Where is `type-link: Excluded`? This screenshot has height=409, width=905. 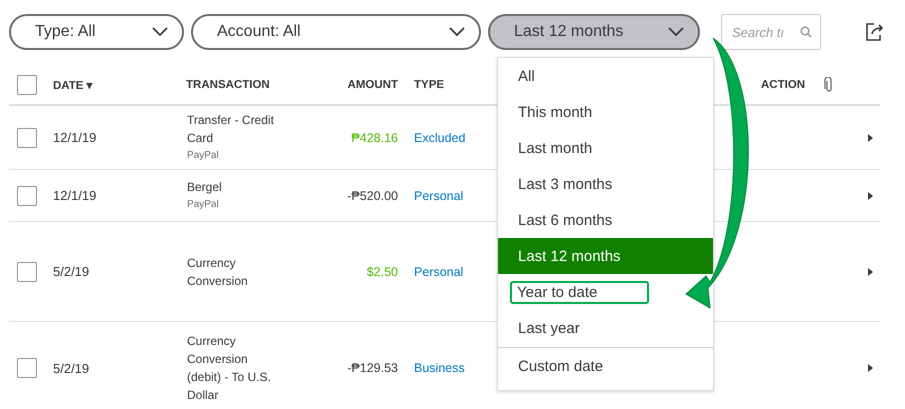
type-link: Excluded is located at coordinates (440, 137).